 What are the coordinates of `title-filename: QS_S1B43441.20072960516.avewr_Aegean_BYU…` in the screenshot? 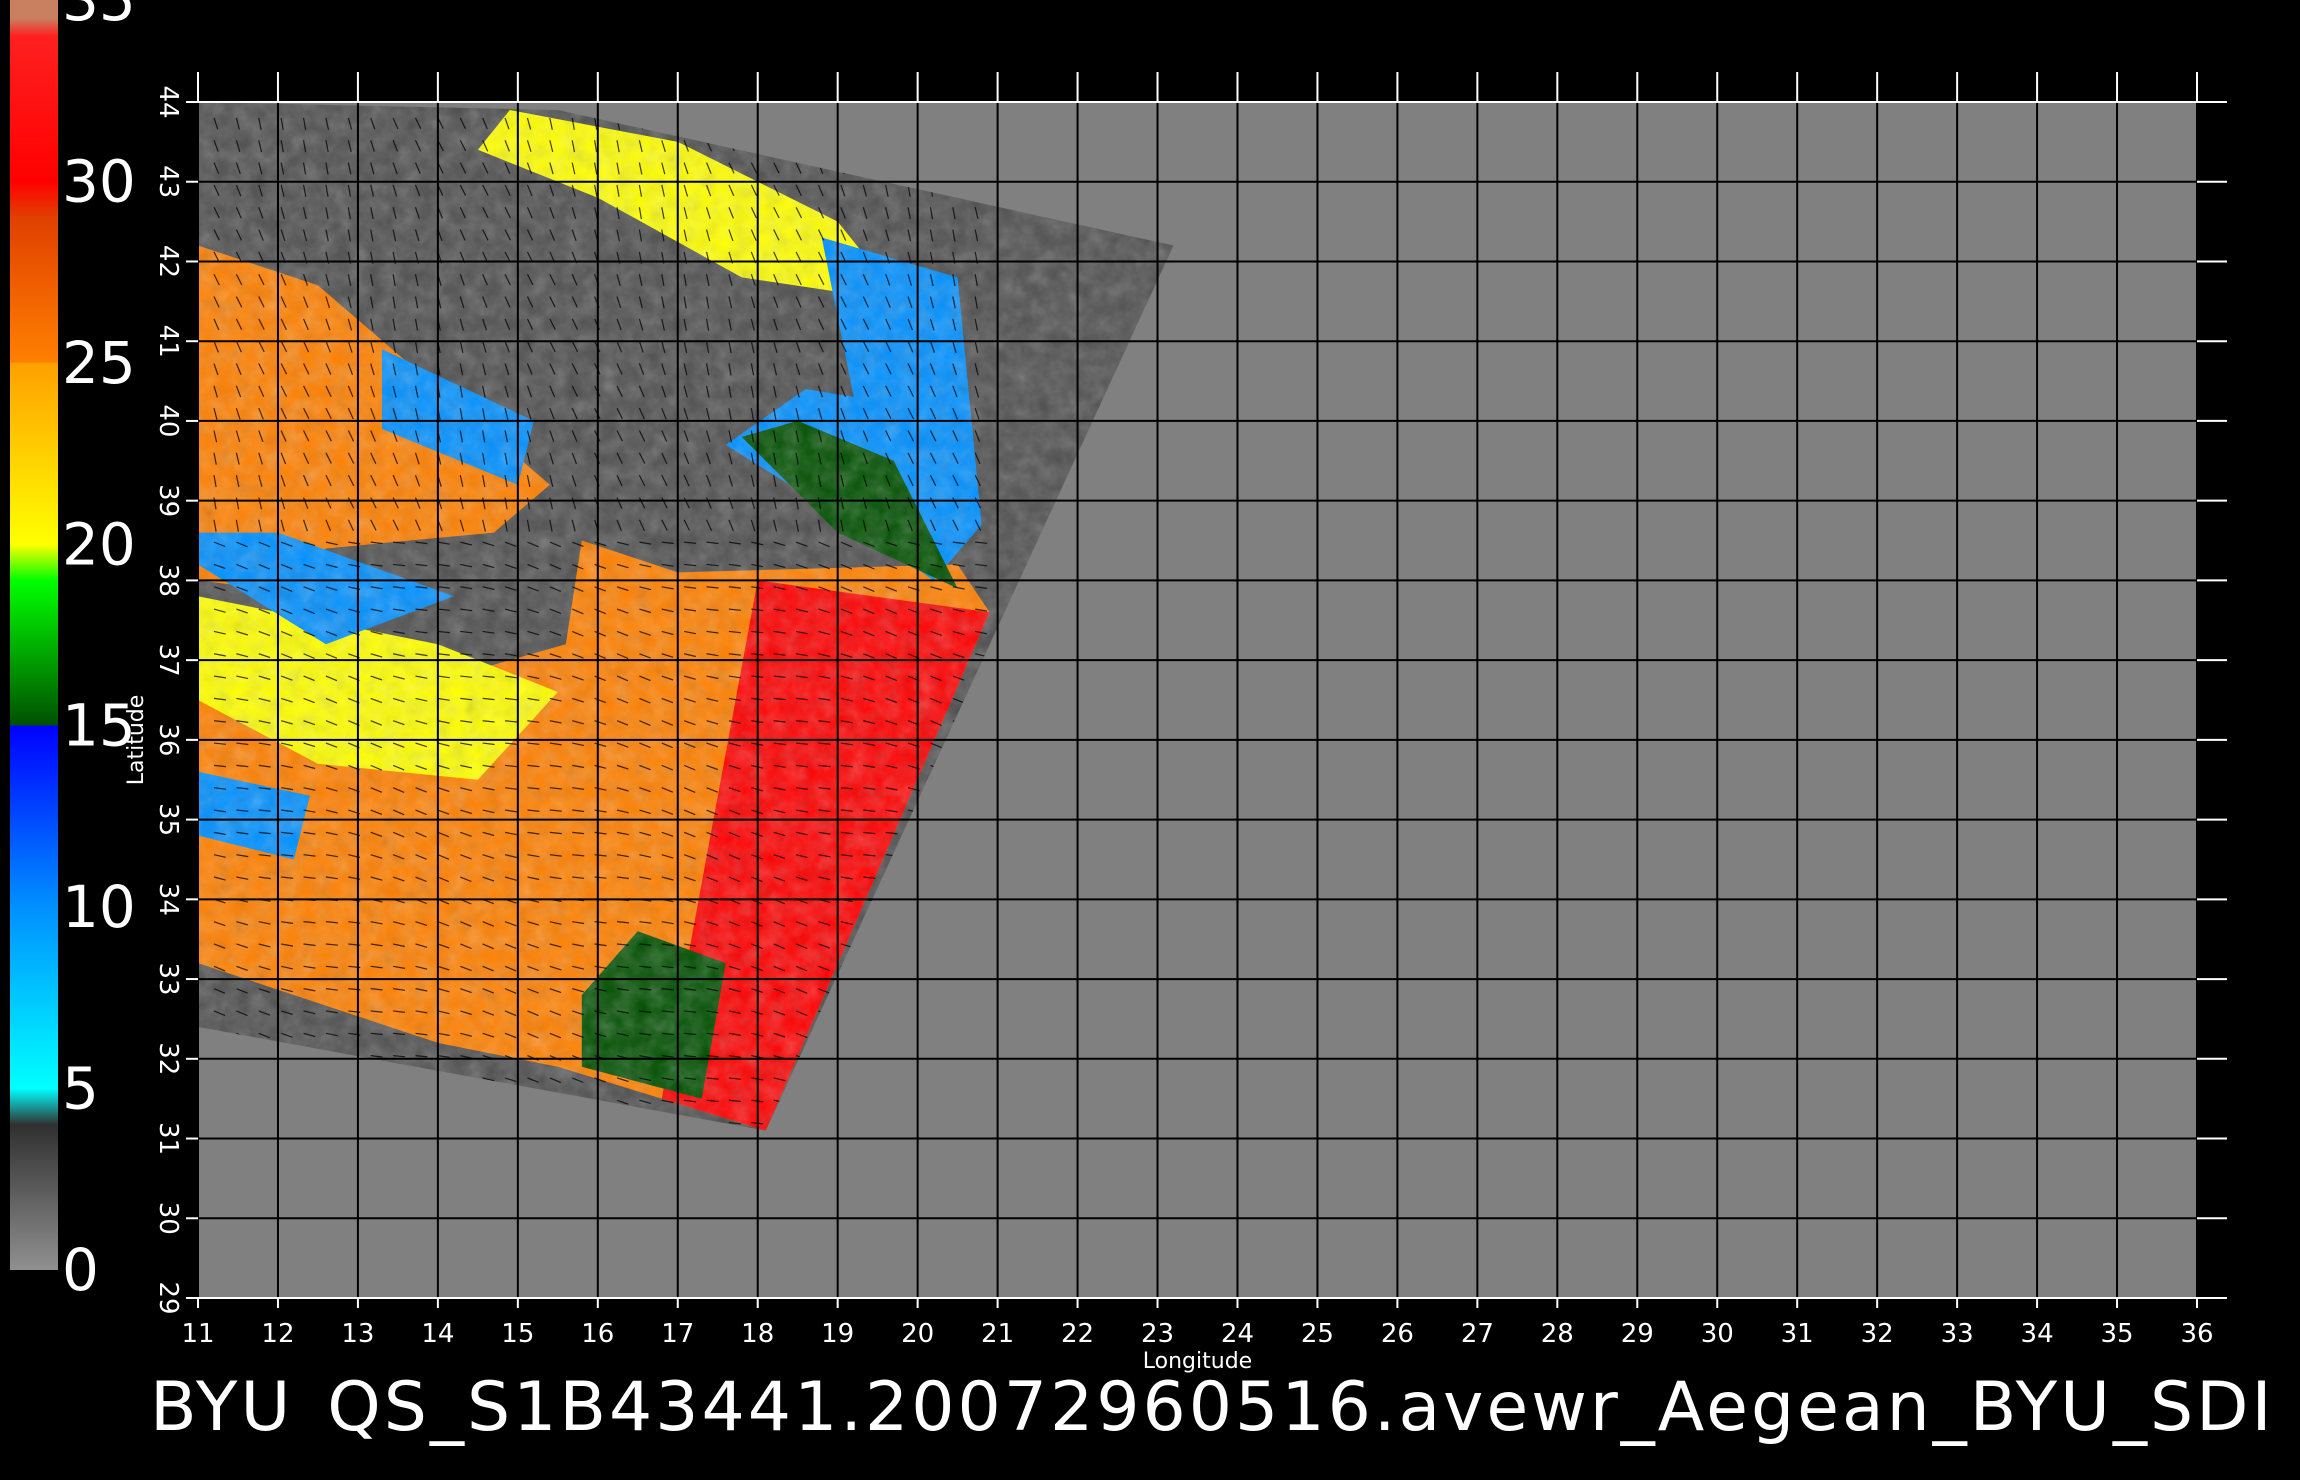 It's located at (1301, 1407).